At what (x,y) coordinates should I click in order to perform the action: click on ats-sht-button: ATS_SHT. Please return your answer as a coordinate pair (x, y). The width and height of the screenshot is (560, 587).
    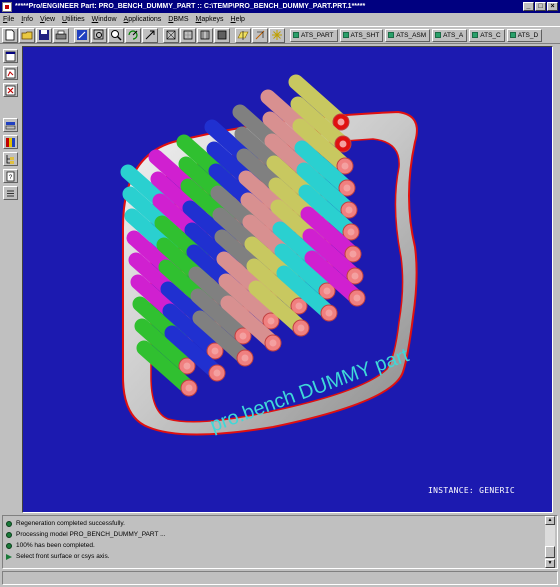
    Looking at the image, I should click on (361, 35).